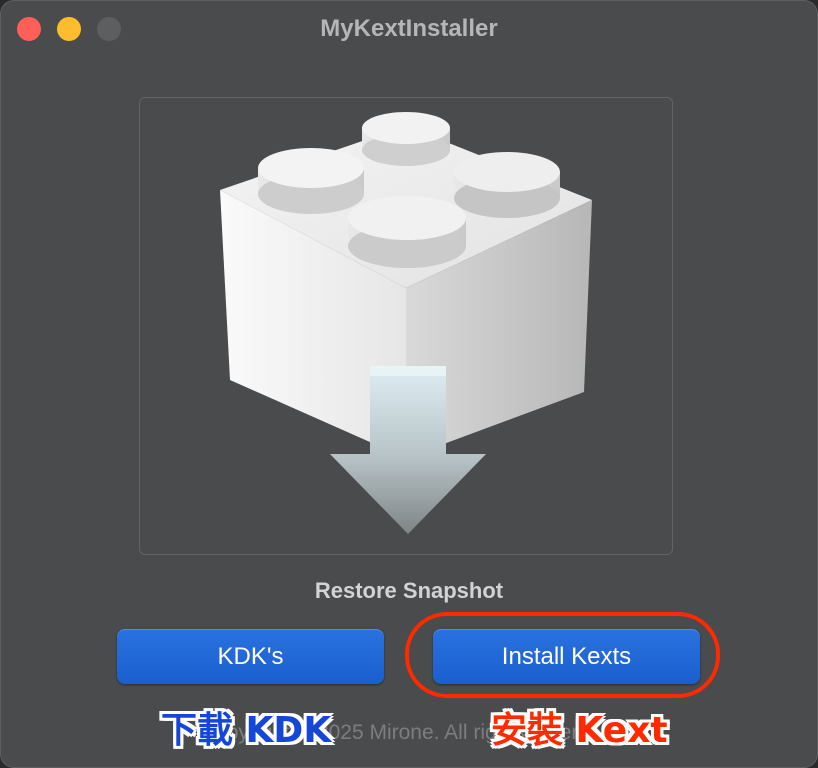  What do you see at coordinates (250, 656) in the screenshot?
I see `kdks-button: KDK's` at bounding box center [250, 656].